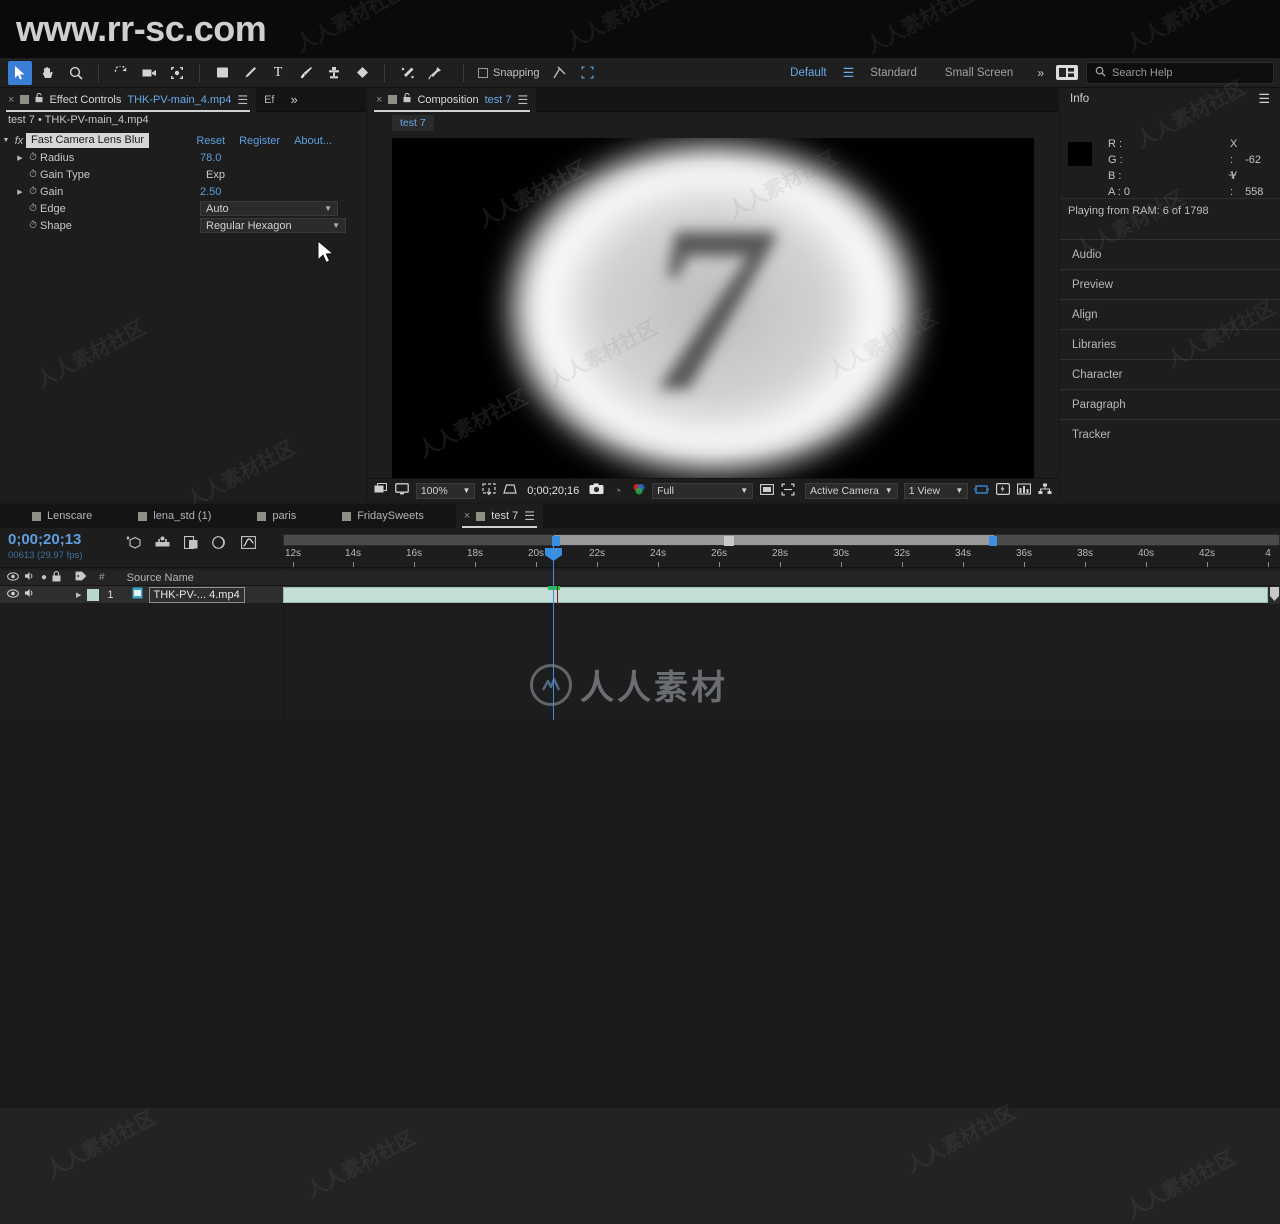 The image size is (1280, 1224). Describe the element at coordinates (979, 73) in the screenshot. I see `workspace-small-screen: Small Screen` at that location.